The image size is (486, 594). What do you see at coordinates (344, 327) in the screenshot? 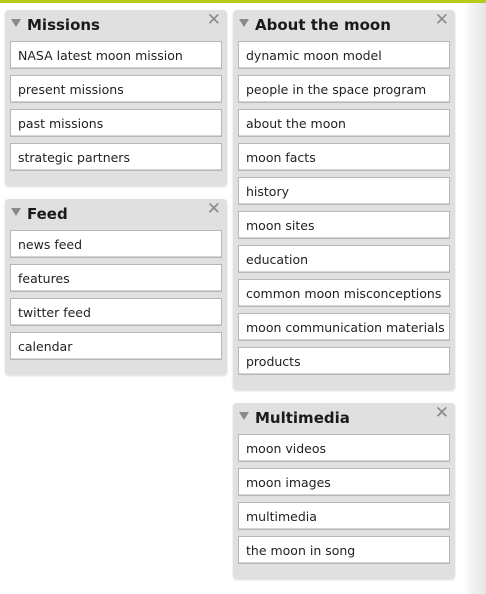
I see `link-moon-communication-materials: moon communication materials` at bounding box center [344, 327].